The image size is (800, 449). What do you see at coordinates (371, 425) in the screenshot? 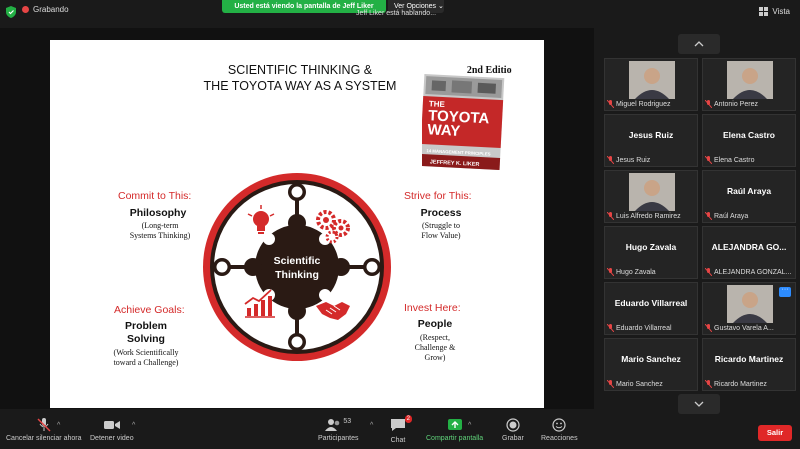
I see `participants-options-caret: ^` at bounding box center [371, 425].